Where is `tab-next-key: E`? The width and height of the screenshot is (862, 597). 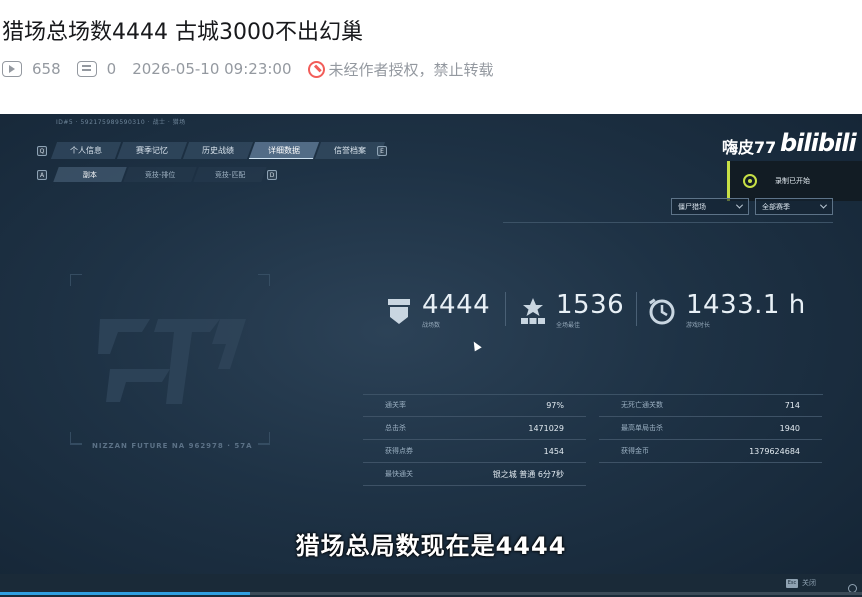
tab-next-key: E is located at coordinates (382, 151).